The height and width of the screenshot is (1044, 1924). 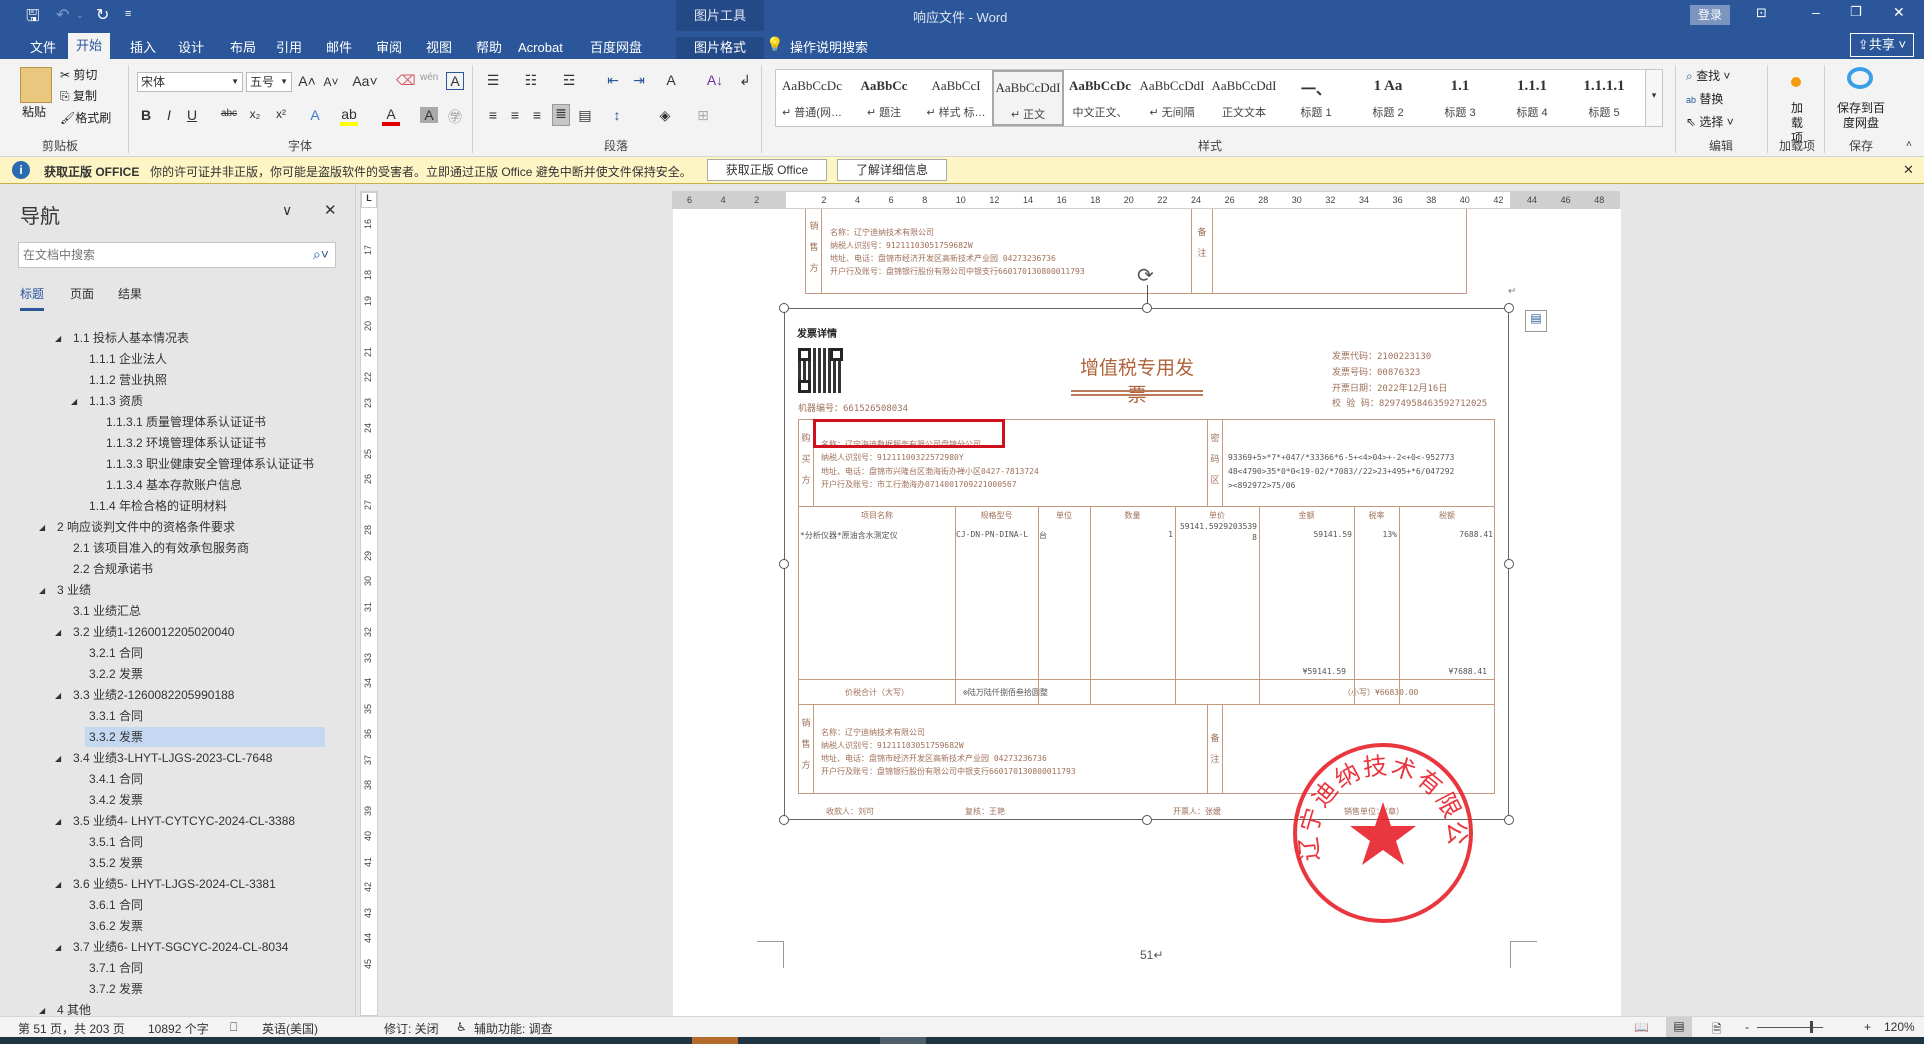 What do you see at coordinates (111, 569) in the screenshot?
I see `nav-heading-item: 2.2 合规承诺书` at bounding box center [111, 569].